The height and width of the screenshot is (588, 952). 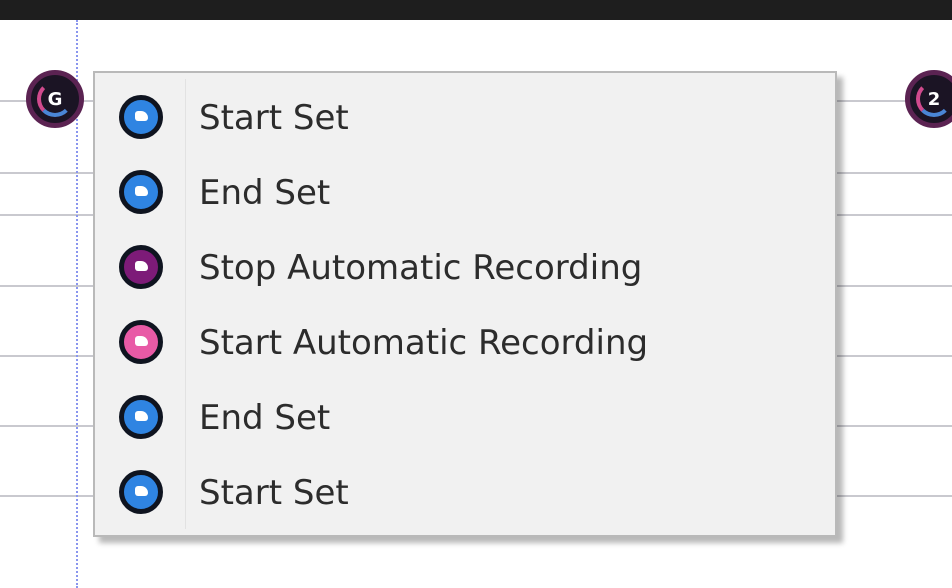 What do you see at coordinates (424, 343) in the screenshot?
I see `menu-item-label: Start Automatic Recording` at bounding box center [424, 343].